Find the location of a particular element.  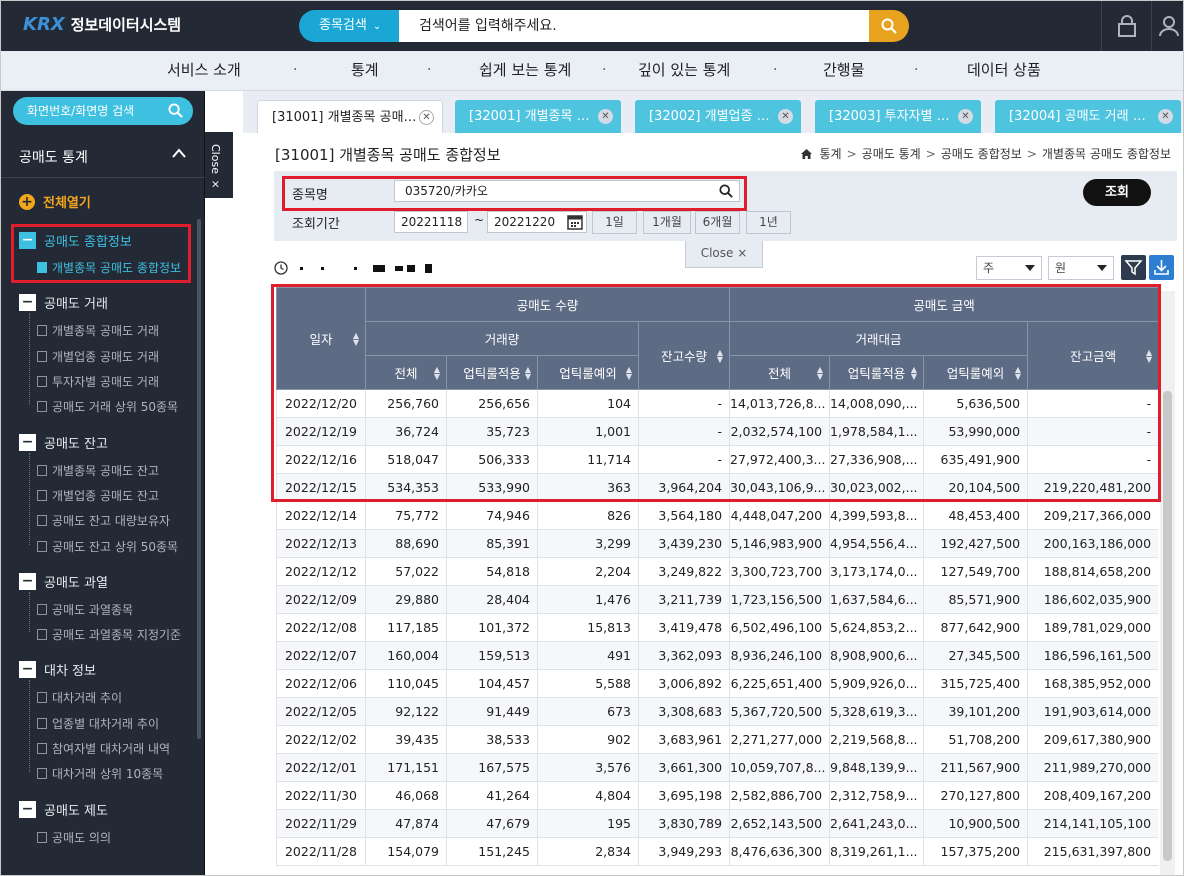

tab-32001: [32001] 개별종목 … ✕ is located at coordinates (538, 116).